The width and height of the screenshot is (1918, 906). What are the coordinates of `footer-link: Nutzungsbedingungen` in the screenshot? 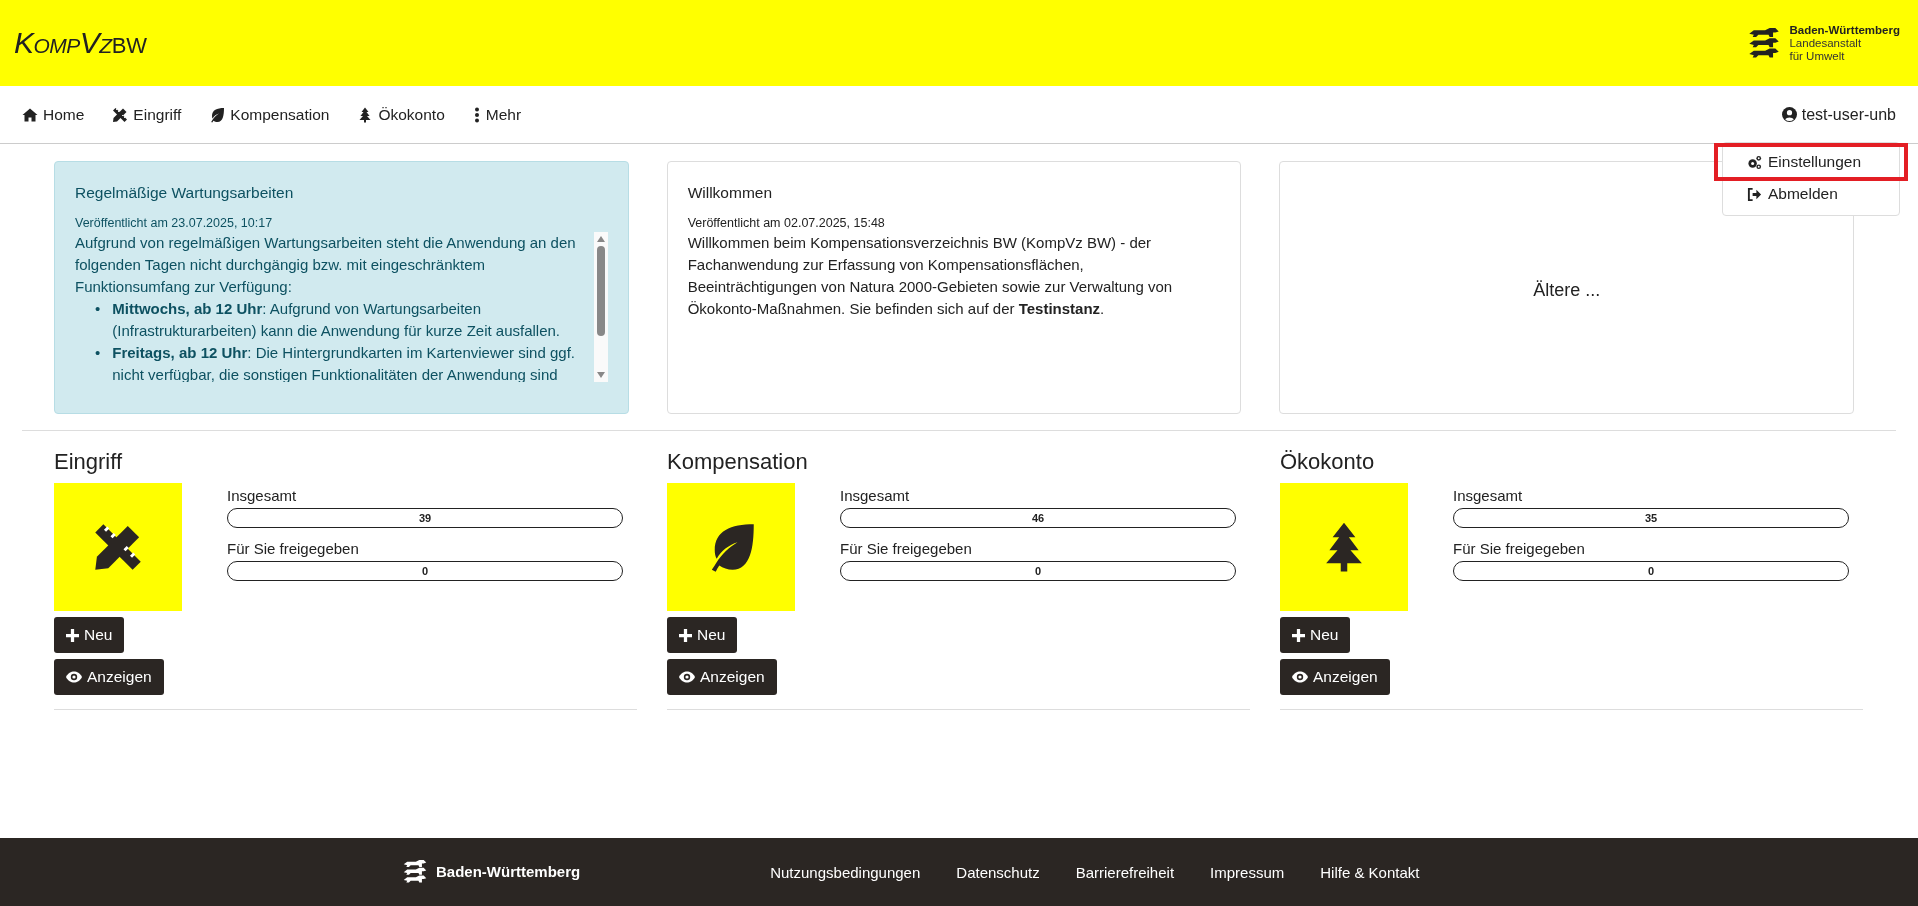 It's located at (845, 872).